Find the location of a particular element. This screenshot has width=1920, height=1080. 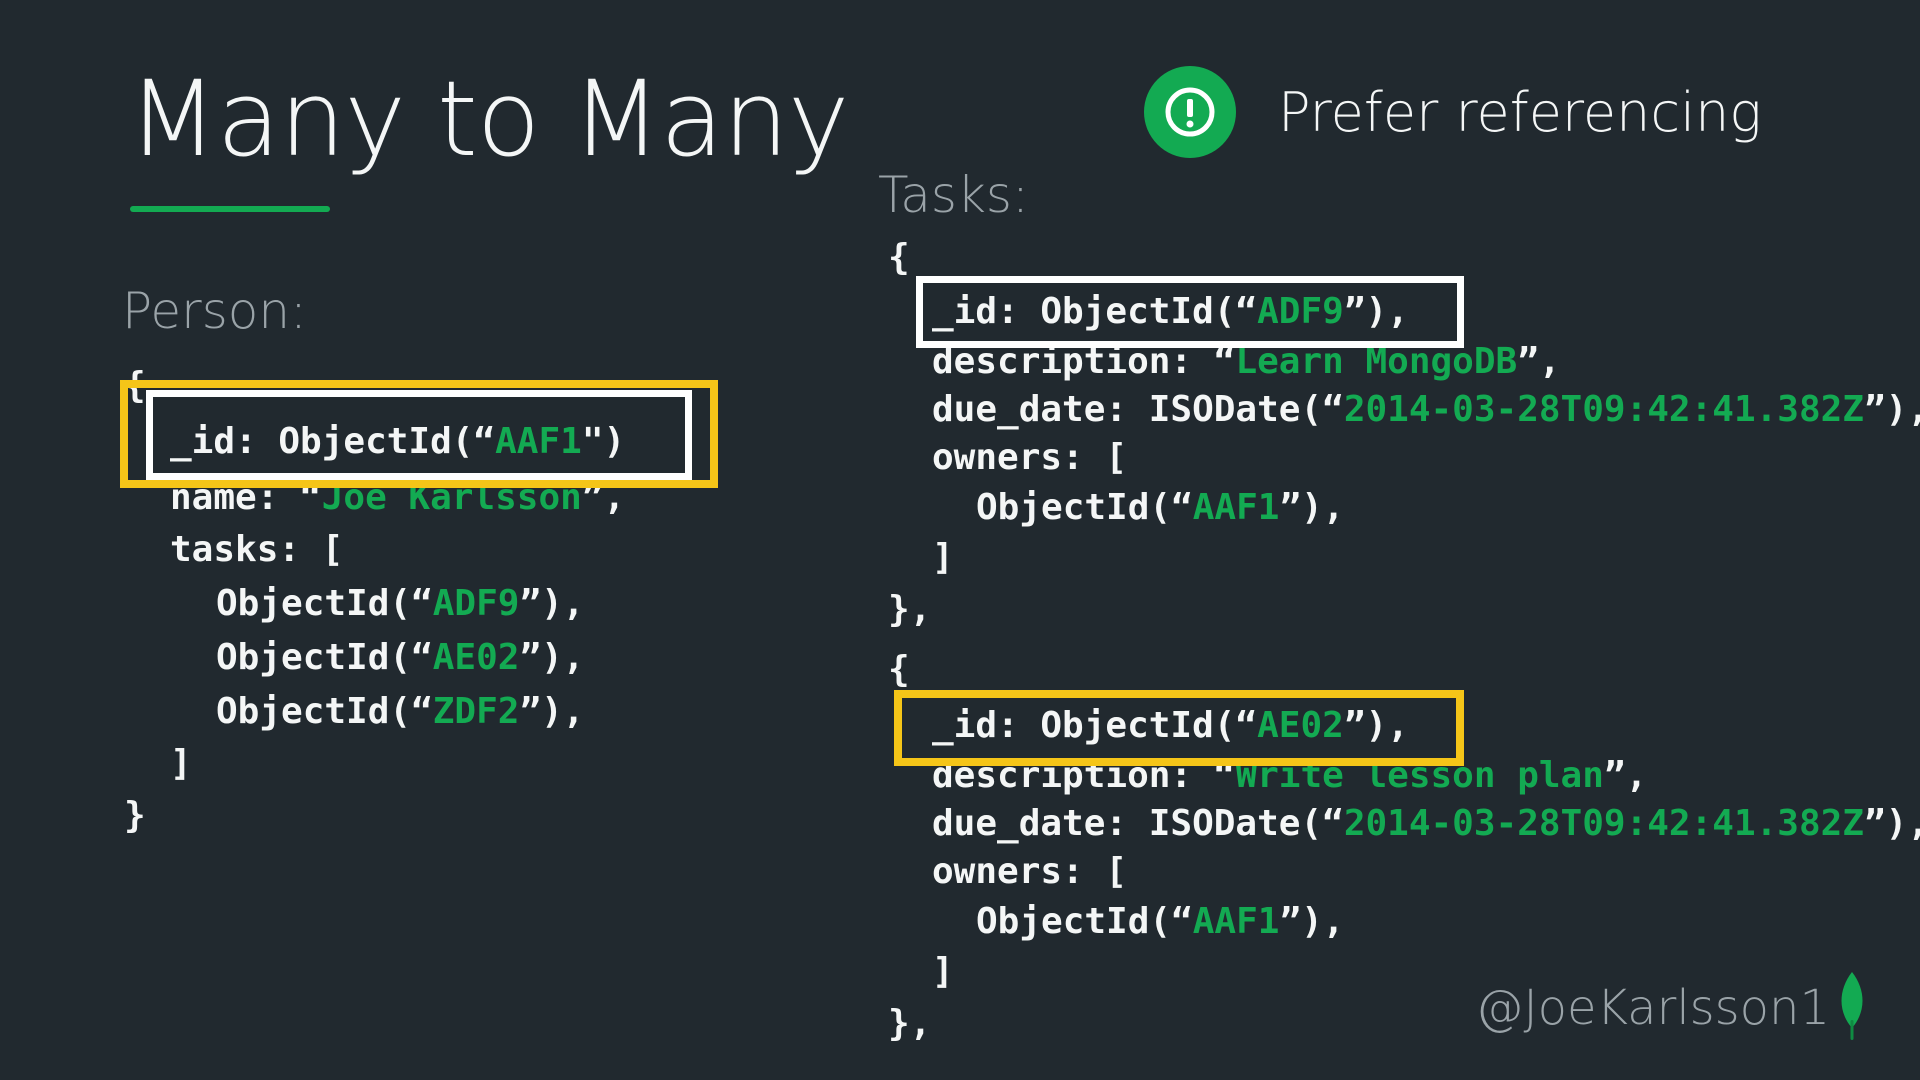

person-task-ref: ObjectId(“ADF9”), is located at coordinates (400, 603).